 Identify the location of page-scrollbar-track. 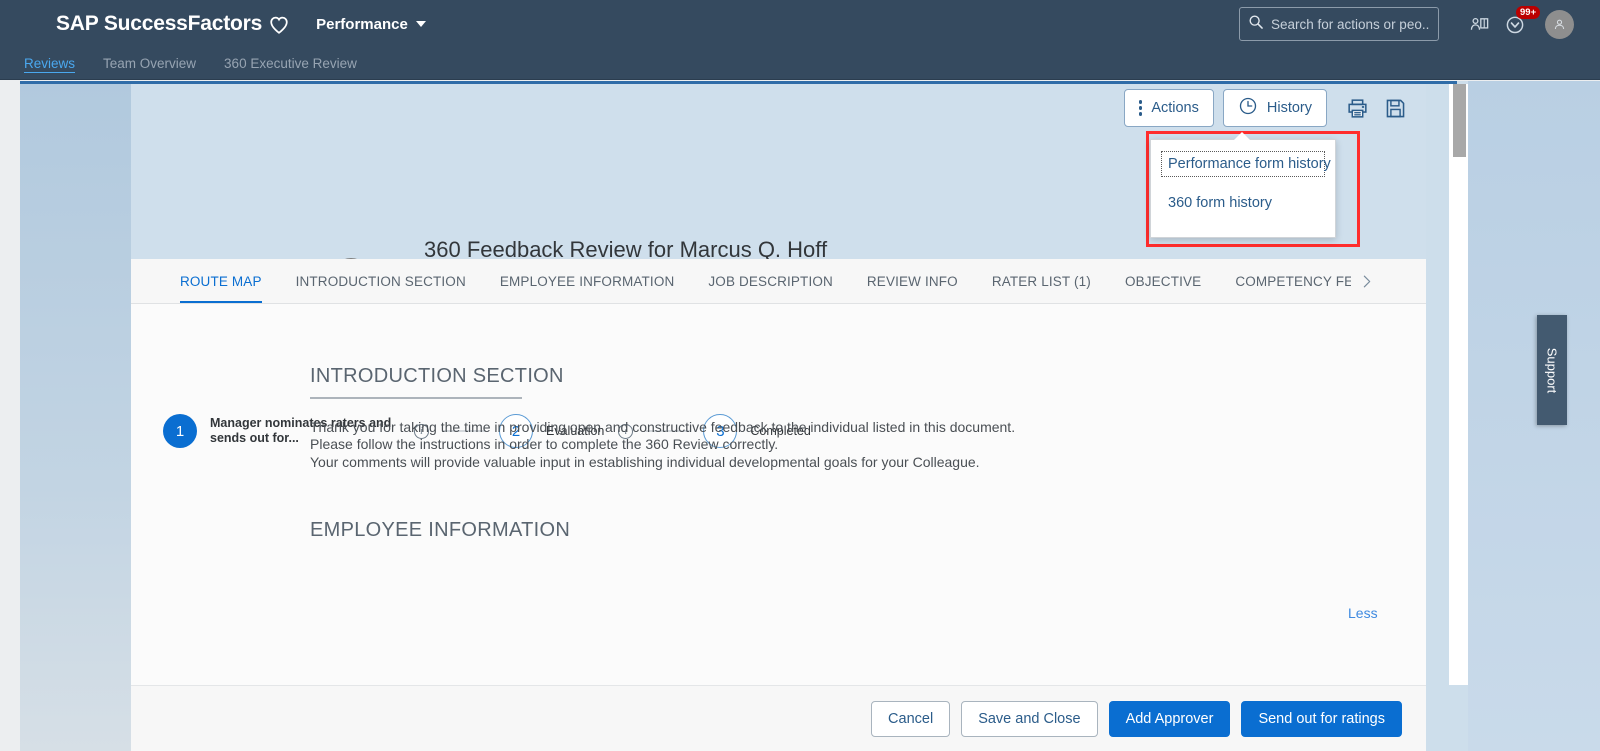
(1458, 384).